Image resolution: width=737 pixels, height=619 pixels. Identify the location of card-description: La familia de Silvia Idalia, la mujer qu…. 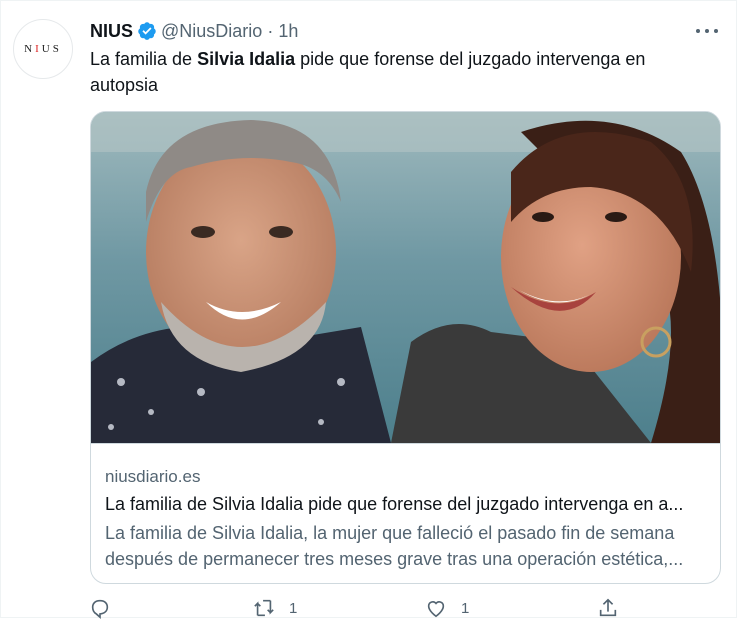
(405, 546).